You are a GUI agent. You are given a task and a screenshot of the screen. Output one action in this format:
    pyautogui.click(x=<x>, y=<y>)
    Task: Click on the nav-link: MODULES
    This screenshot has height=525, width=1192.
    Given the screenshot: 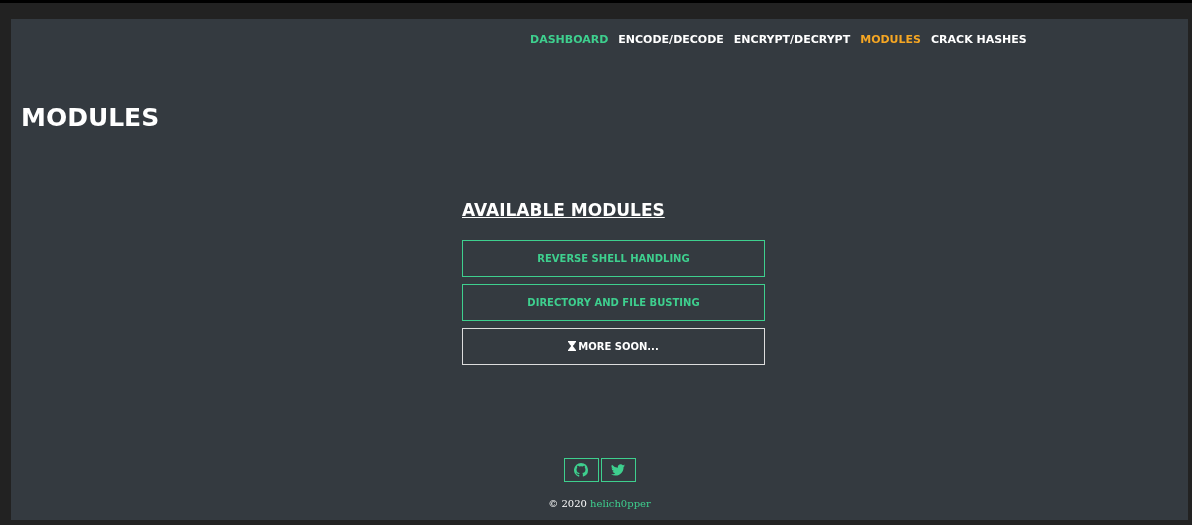 What is the action you would take?
    pyautogui.click(x=890, y=40)
    